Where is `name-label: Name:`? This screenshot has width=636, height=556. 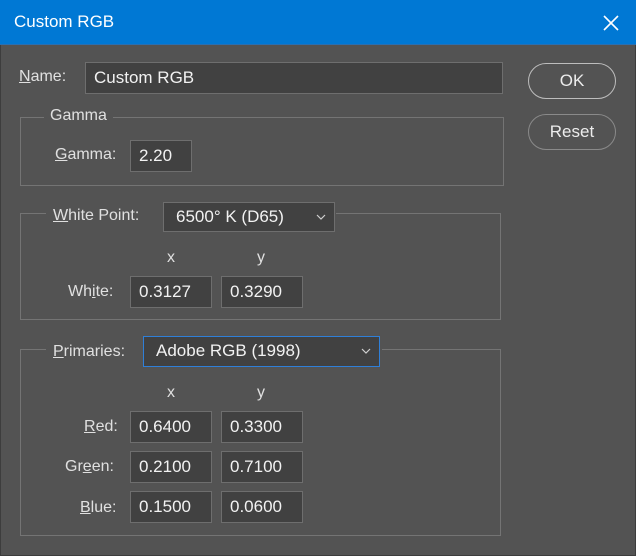 name-label: Name: is located at coordinates (43, 76).